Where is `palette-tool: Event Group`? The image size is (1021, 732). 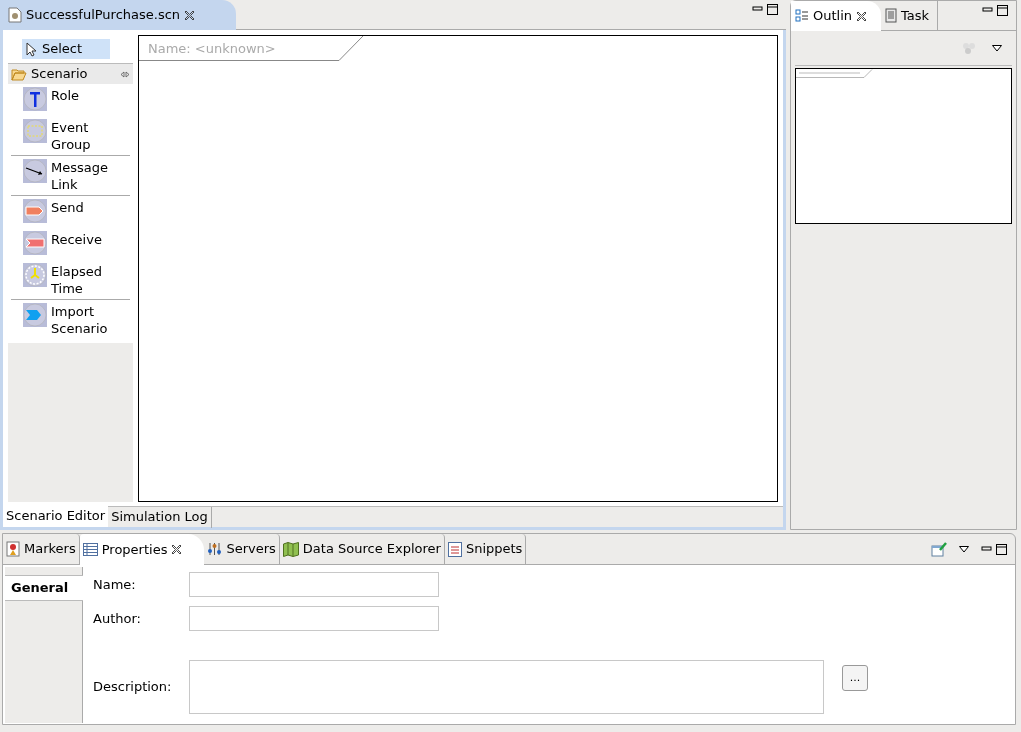
palette-tool: Event Group is located at coordinates (70, 137).